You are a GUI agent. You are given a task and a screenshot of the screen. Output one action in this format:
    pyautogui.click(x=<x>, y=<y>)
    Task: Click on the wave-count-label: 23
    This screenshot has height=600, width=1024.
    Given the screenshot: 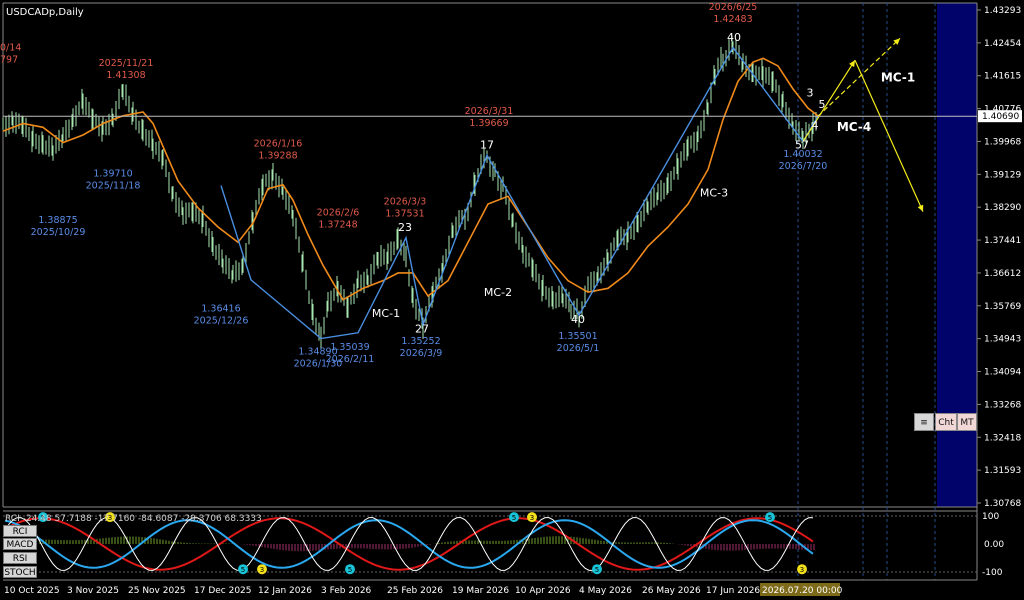 What is the action you would take?
    pyautogui.click(x=405, y=227)
    